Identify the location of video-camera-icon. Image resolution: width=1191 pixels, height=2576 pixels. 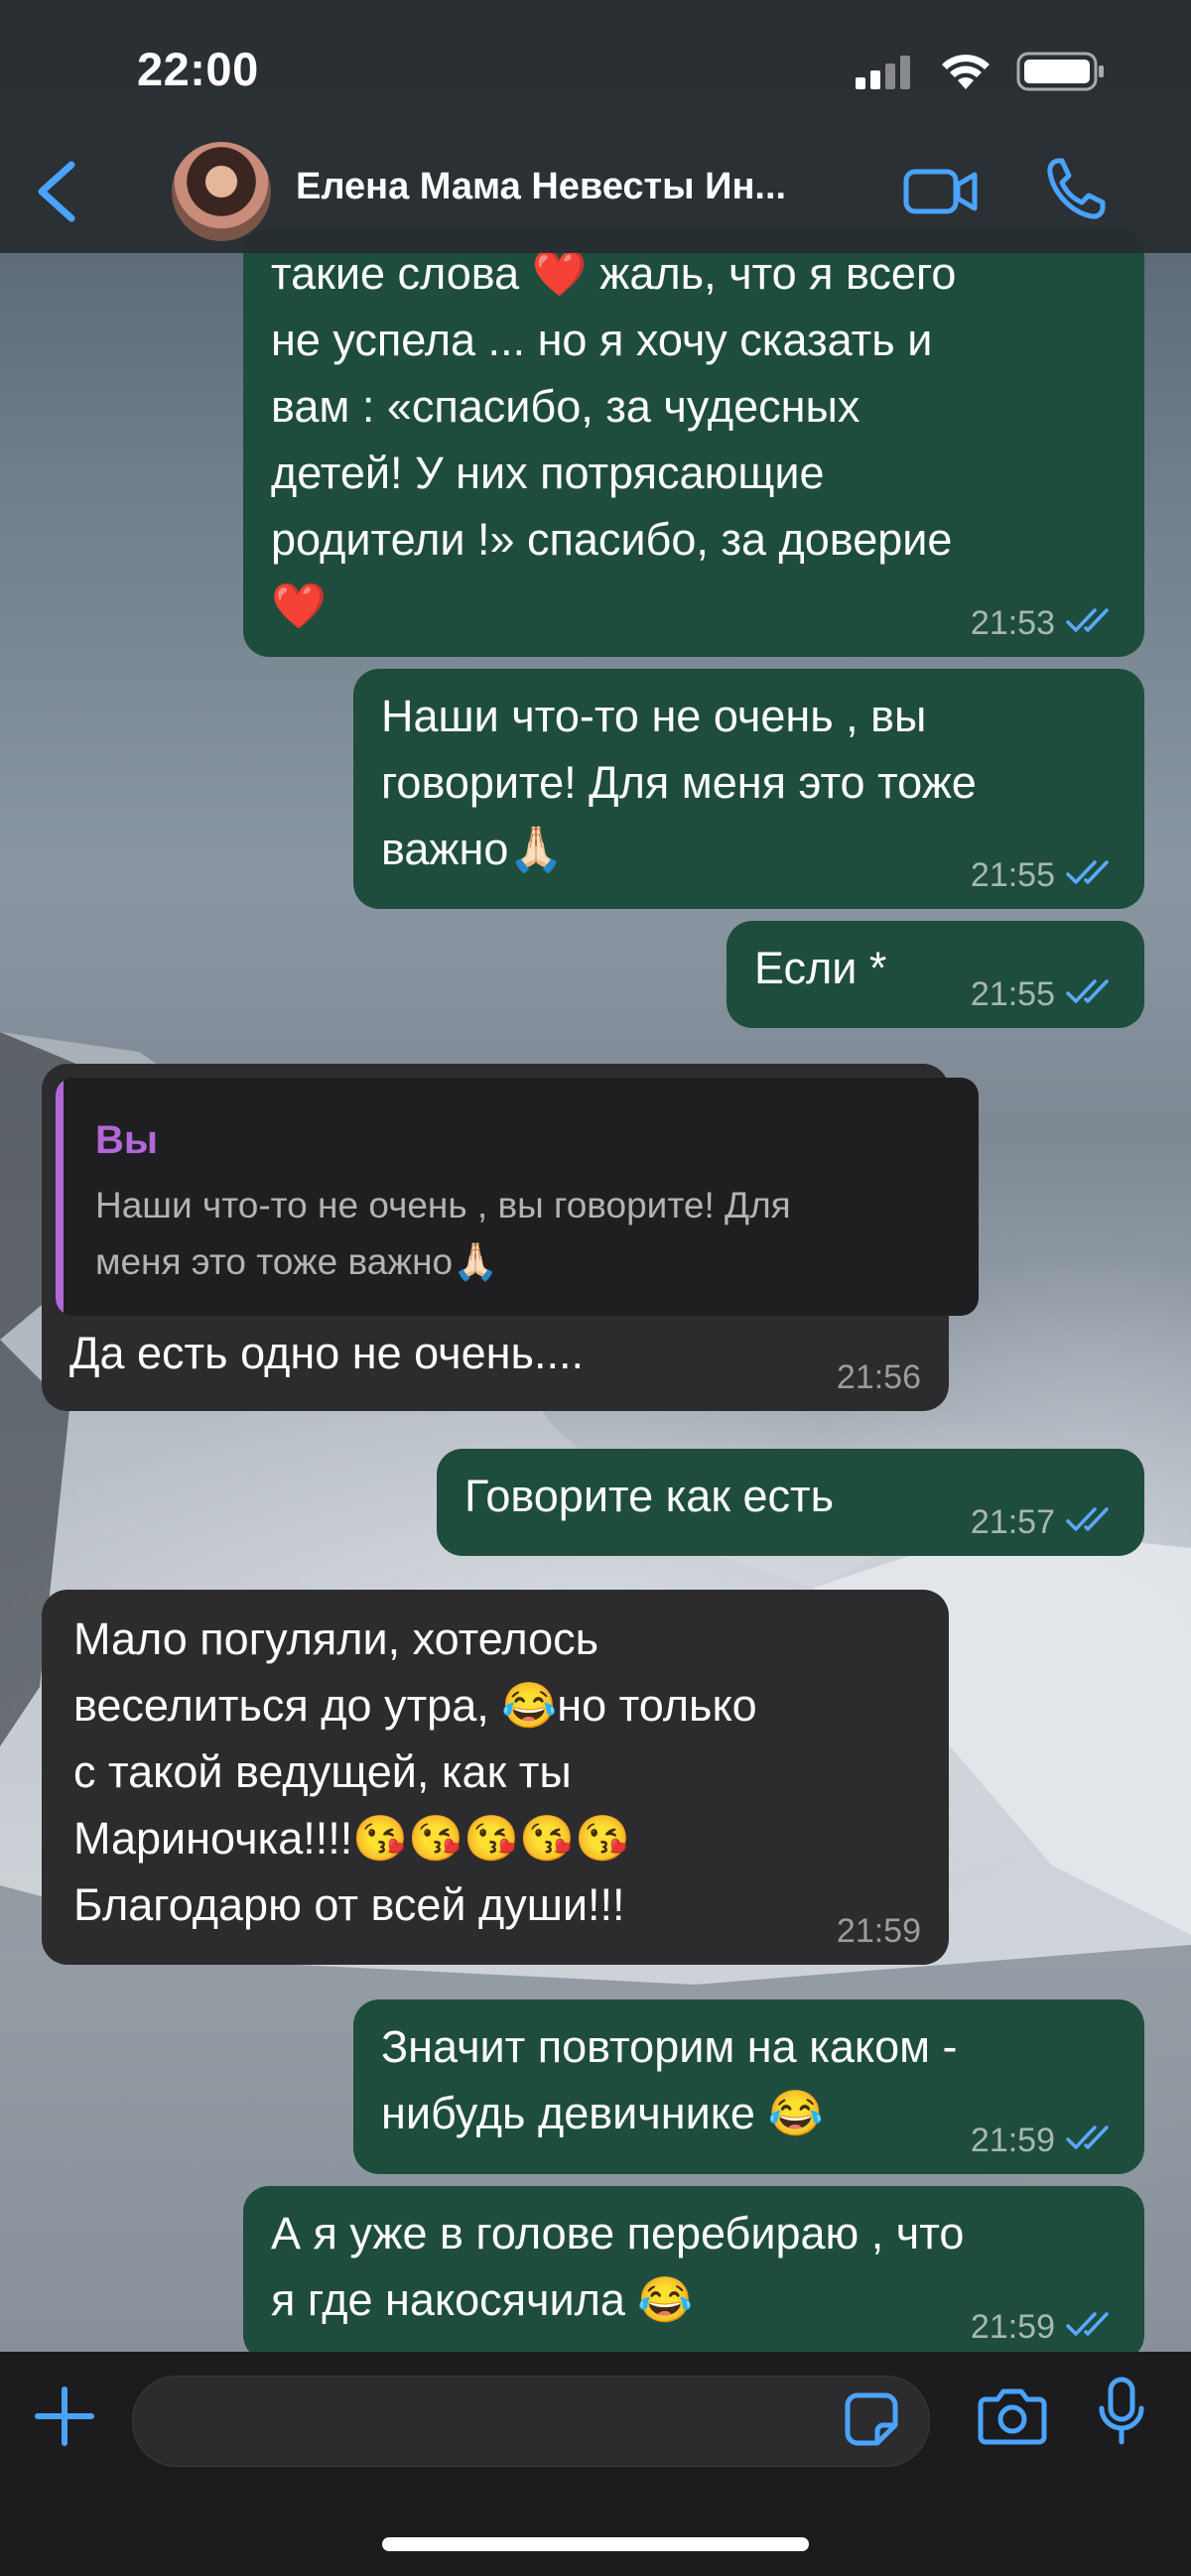
(941, 192).